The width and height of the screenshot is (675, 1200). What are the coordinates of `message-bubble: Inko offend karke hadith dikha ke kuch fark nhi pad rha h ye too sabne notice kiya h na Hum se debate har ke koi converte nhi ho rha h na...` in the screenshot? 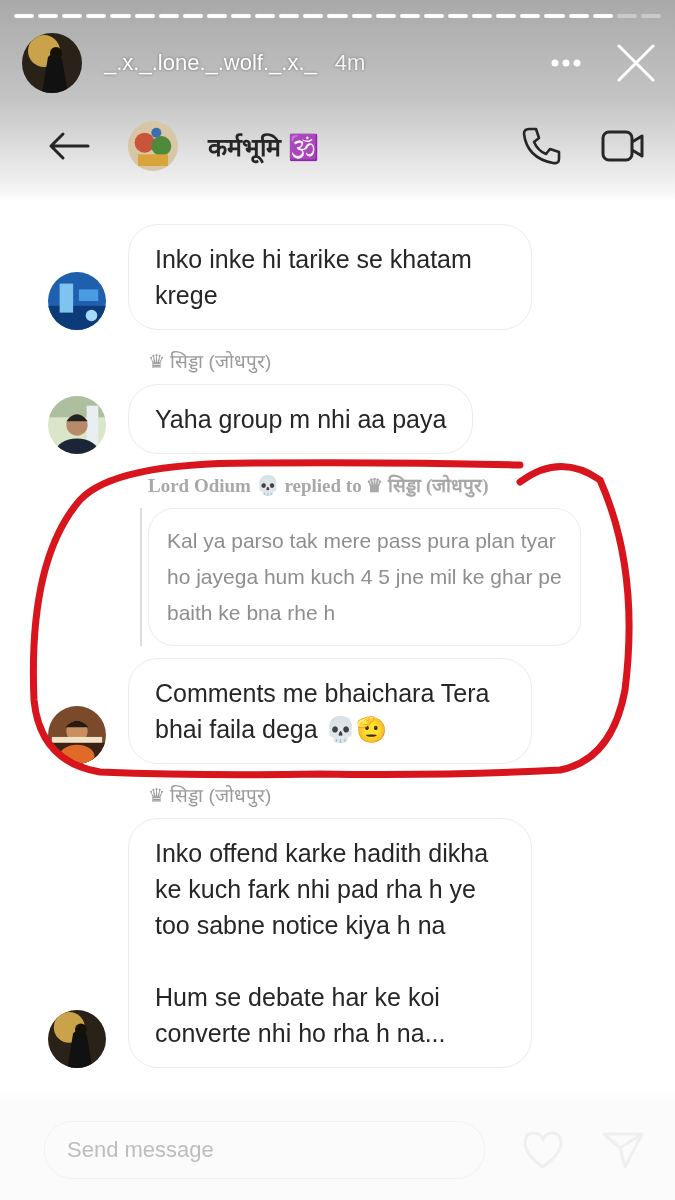 It's located at (330, 943).